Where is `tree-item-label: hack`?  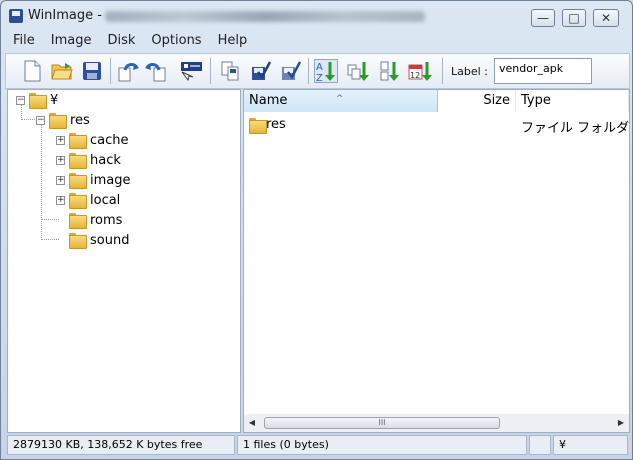
tree-item-label: hack is located at coordinates (105, 160).